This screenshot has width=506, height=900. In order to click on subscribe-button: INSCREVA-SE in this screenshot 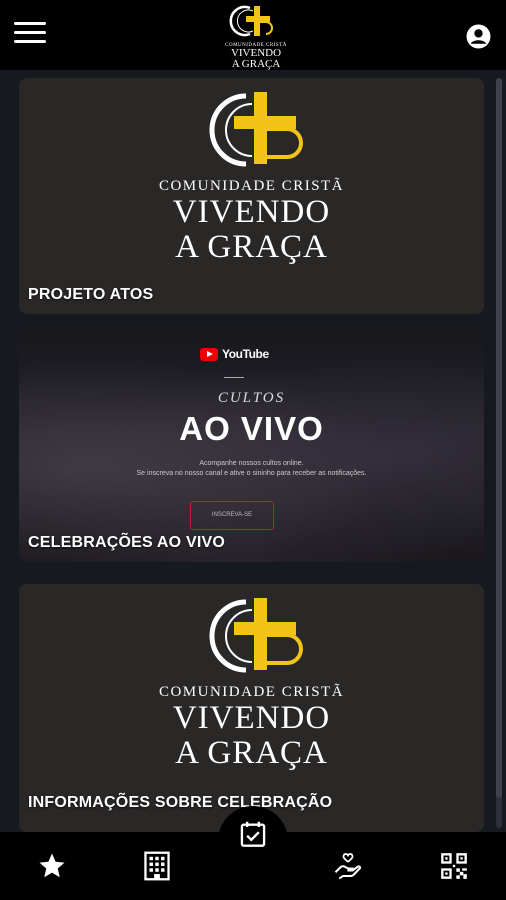, I will do `click(232, 515)`.